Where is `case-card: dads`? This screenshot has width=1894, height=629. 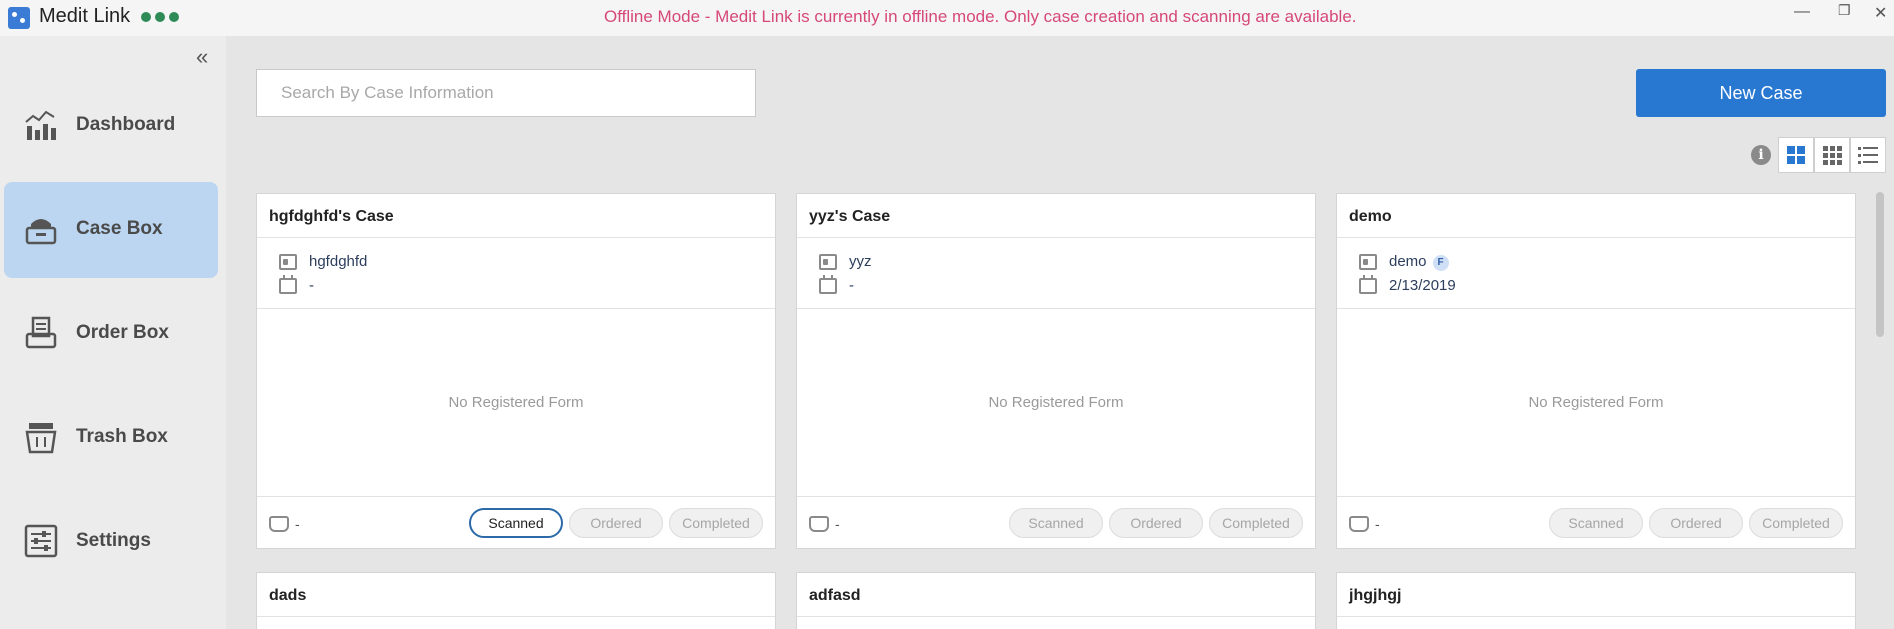
case-card: dads is located at coordinates (516, 600).